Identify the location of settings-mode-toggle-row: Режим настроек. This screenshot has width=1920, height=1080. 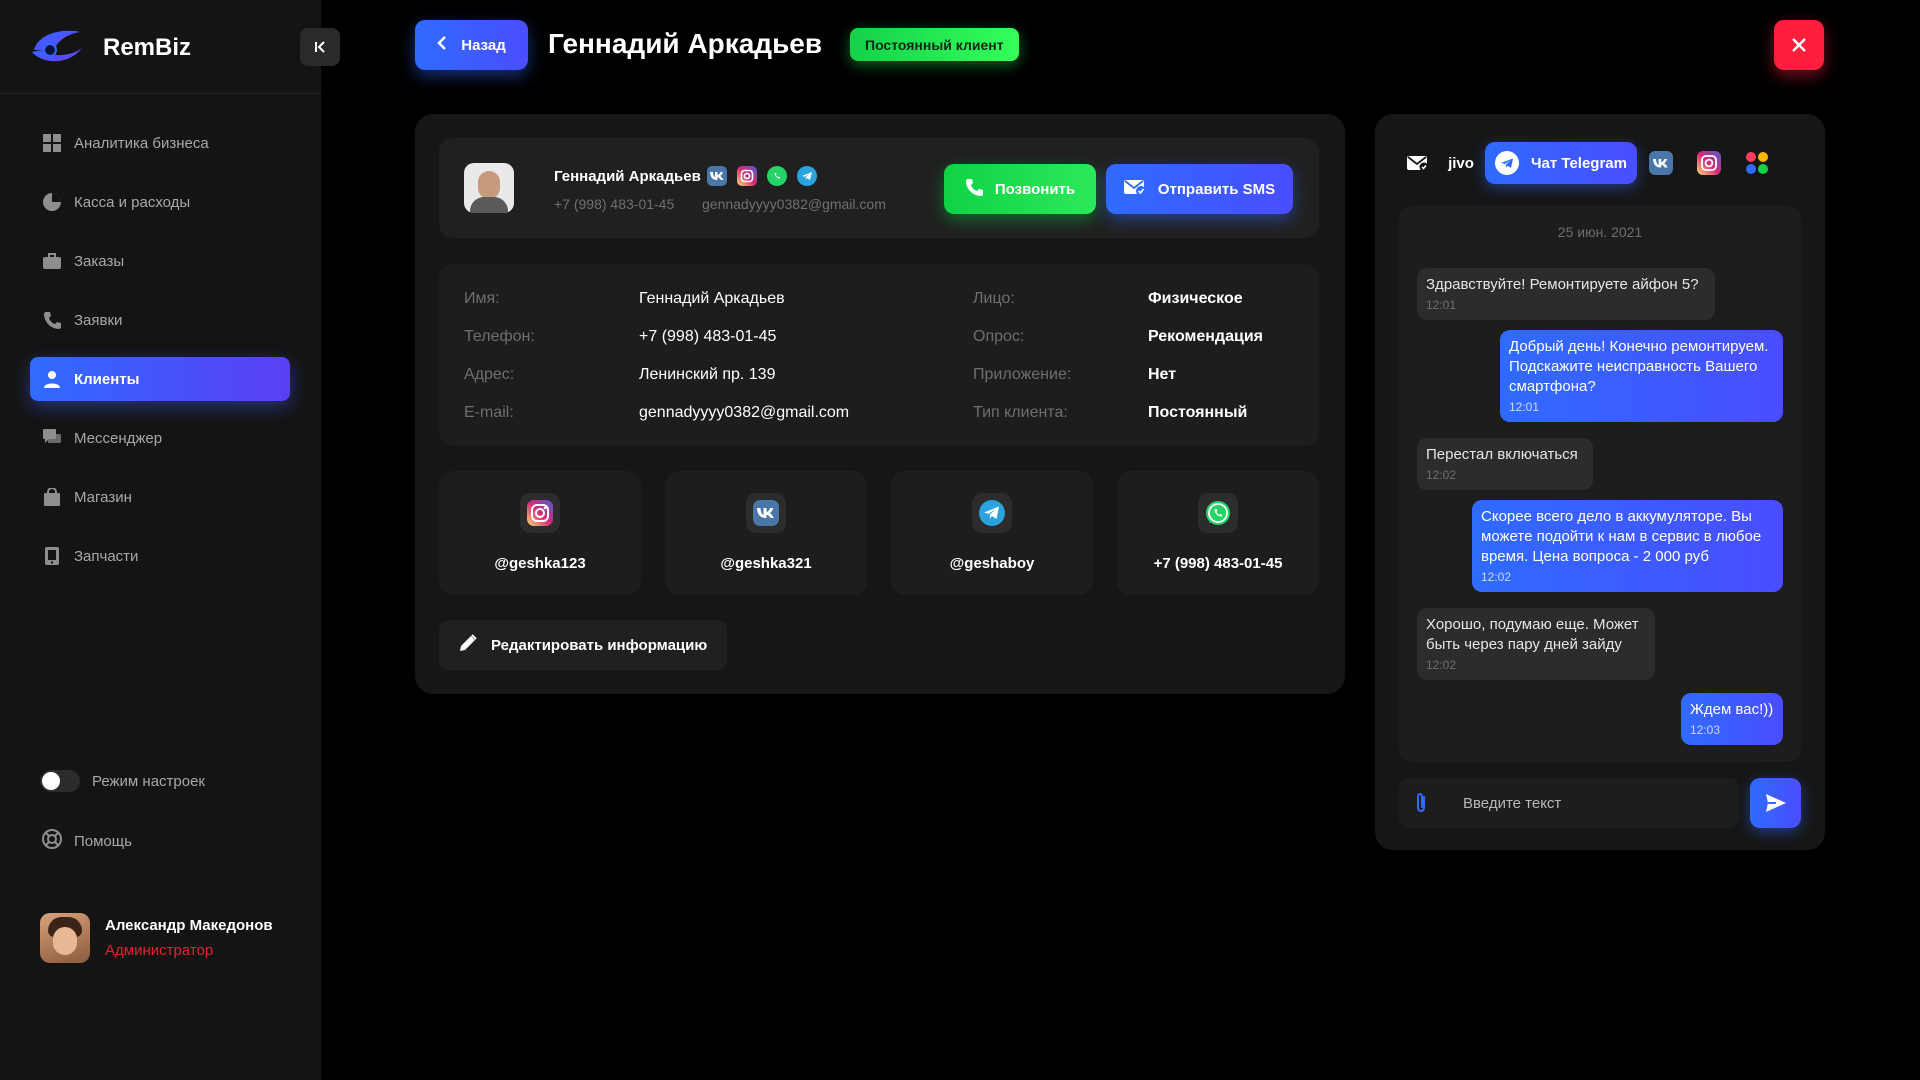
(122, 781).